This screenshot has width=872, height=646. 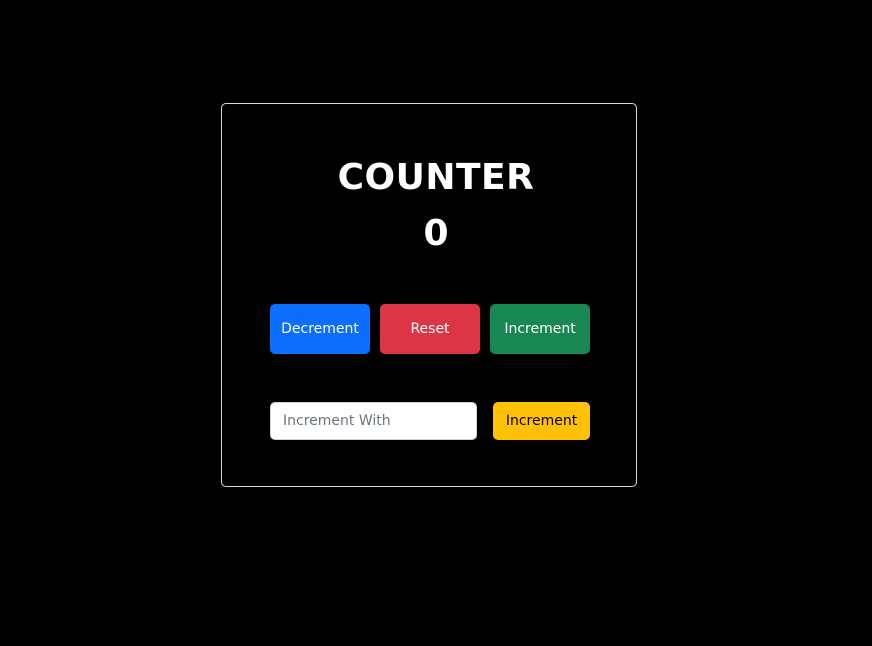 I want to click on decrement-button: Decrement, so click(x=320, y=329).